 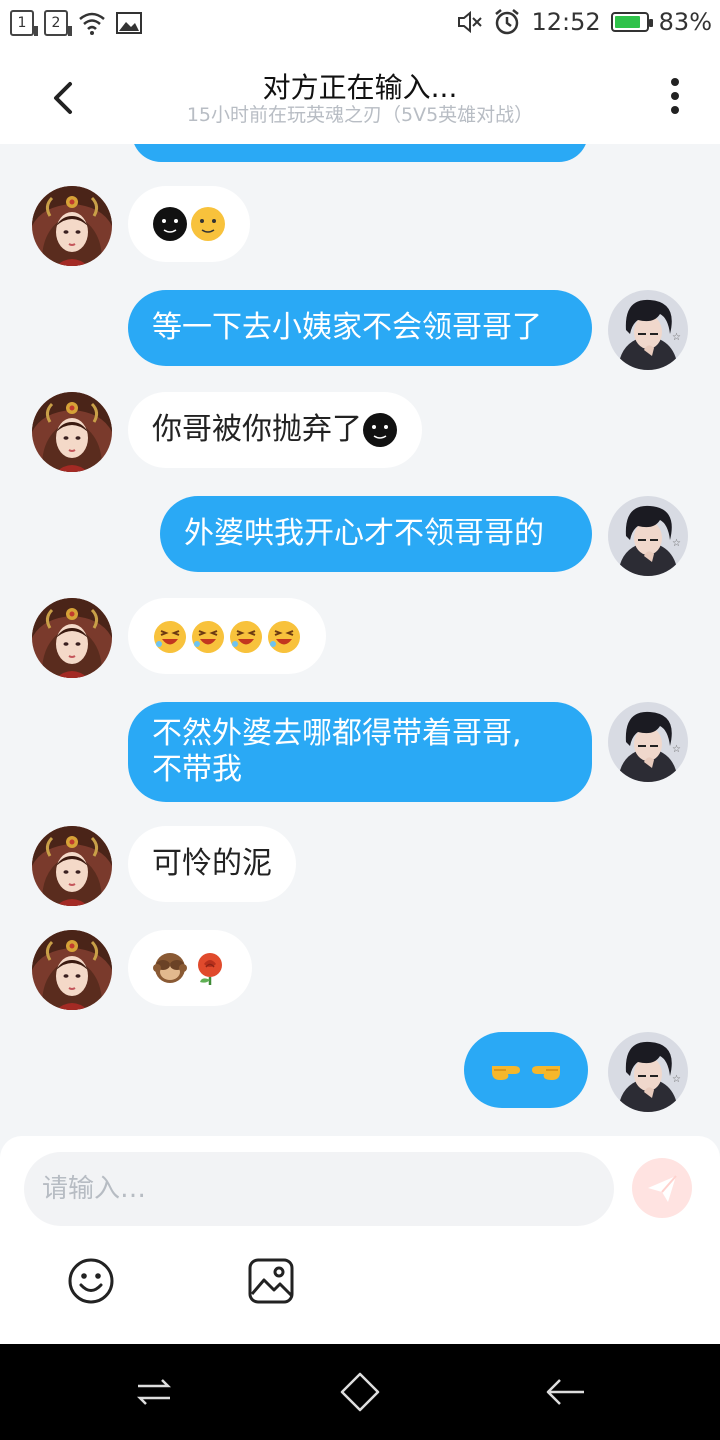 What do you see at coordinates (675, 96) in the screenshot?
I see `more-vertical-icon` at bounding box center [675, 96].